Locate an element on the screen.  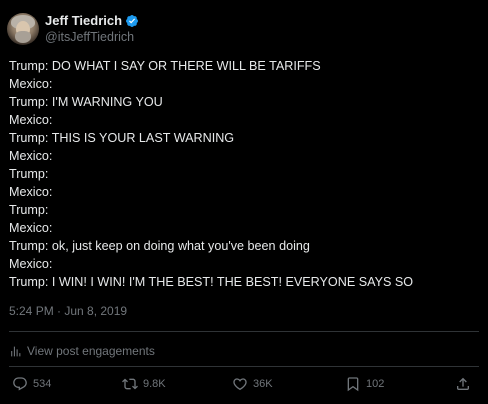
avatar-beard is located at coordinates (23, 37).